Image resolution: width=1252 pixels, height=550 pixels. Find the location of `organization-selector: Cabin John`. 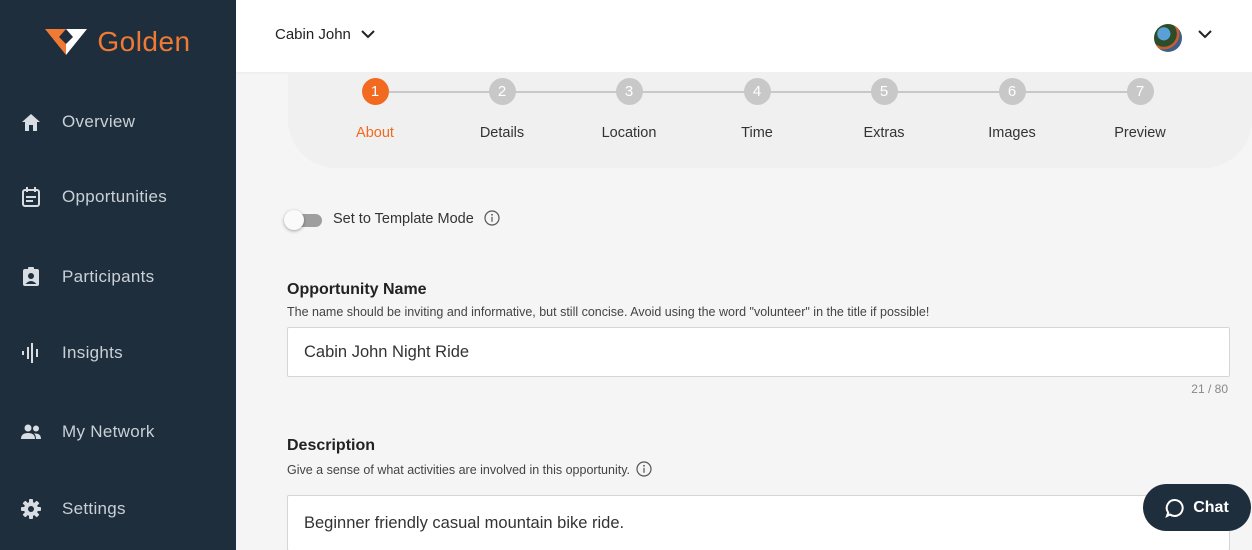

organization-selector: Cabin John is located at coordinates (325, 34).